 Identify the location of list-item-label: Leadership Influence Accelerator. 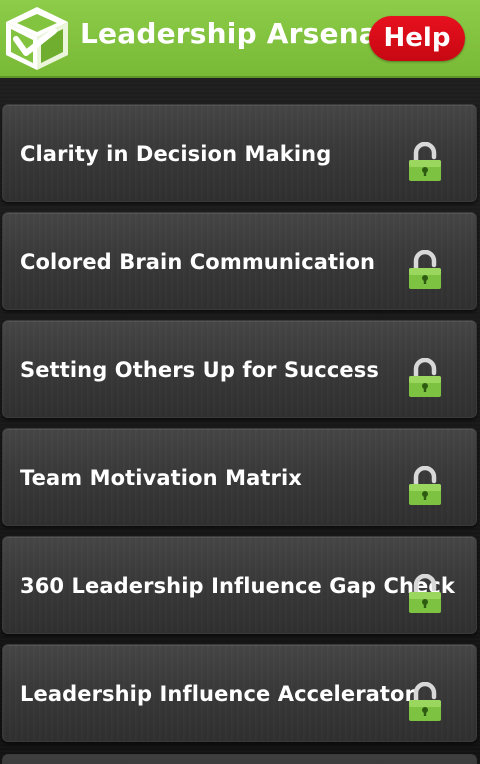
(218, 694).